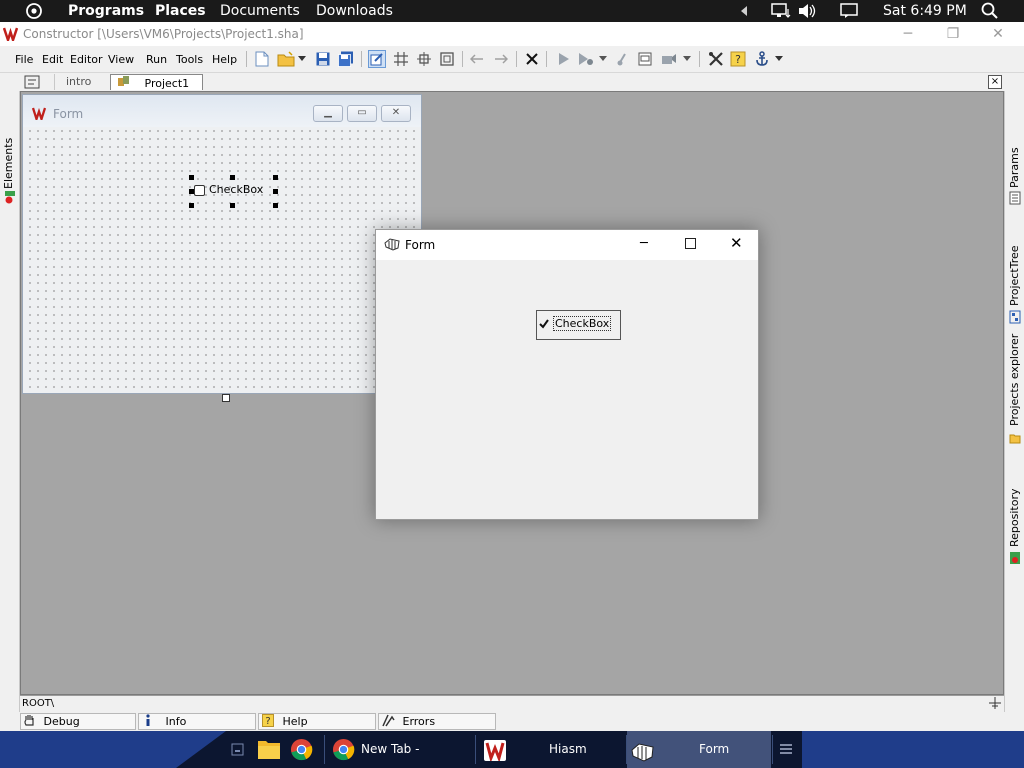 This screenshot has width=1024, height=768. What do you see at coordinates (544, 324) in the screenshot?
I see `checkbox-checked-icon` at bounding box center [544, 324].